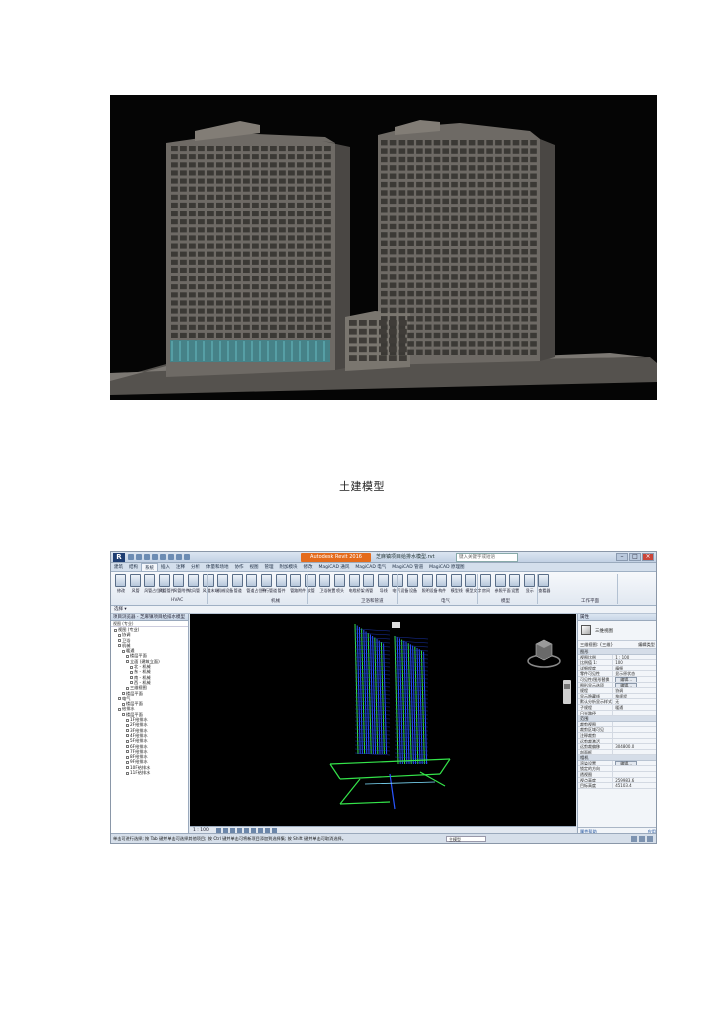 Image resolution: width=724 pixels, height=1024 pixels. What do you see at coordinates (634, 701) in the screenshot?
I see `property-value: 无` at bounding box center [634, 701].